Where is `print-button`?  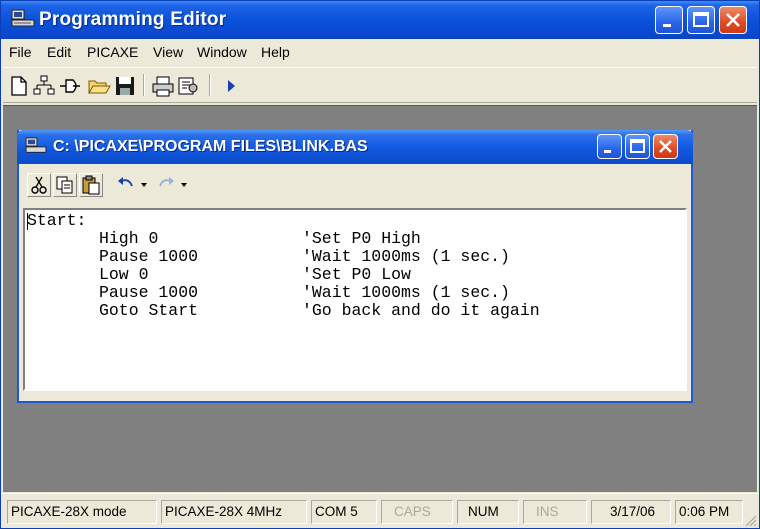
print-button is located at coordinates (163, 86).